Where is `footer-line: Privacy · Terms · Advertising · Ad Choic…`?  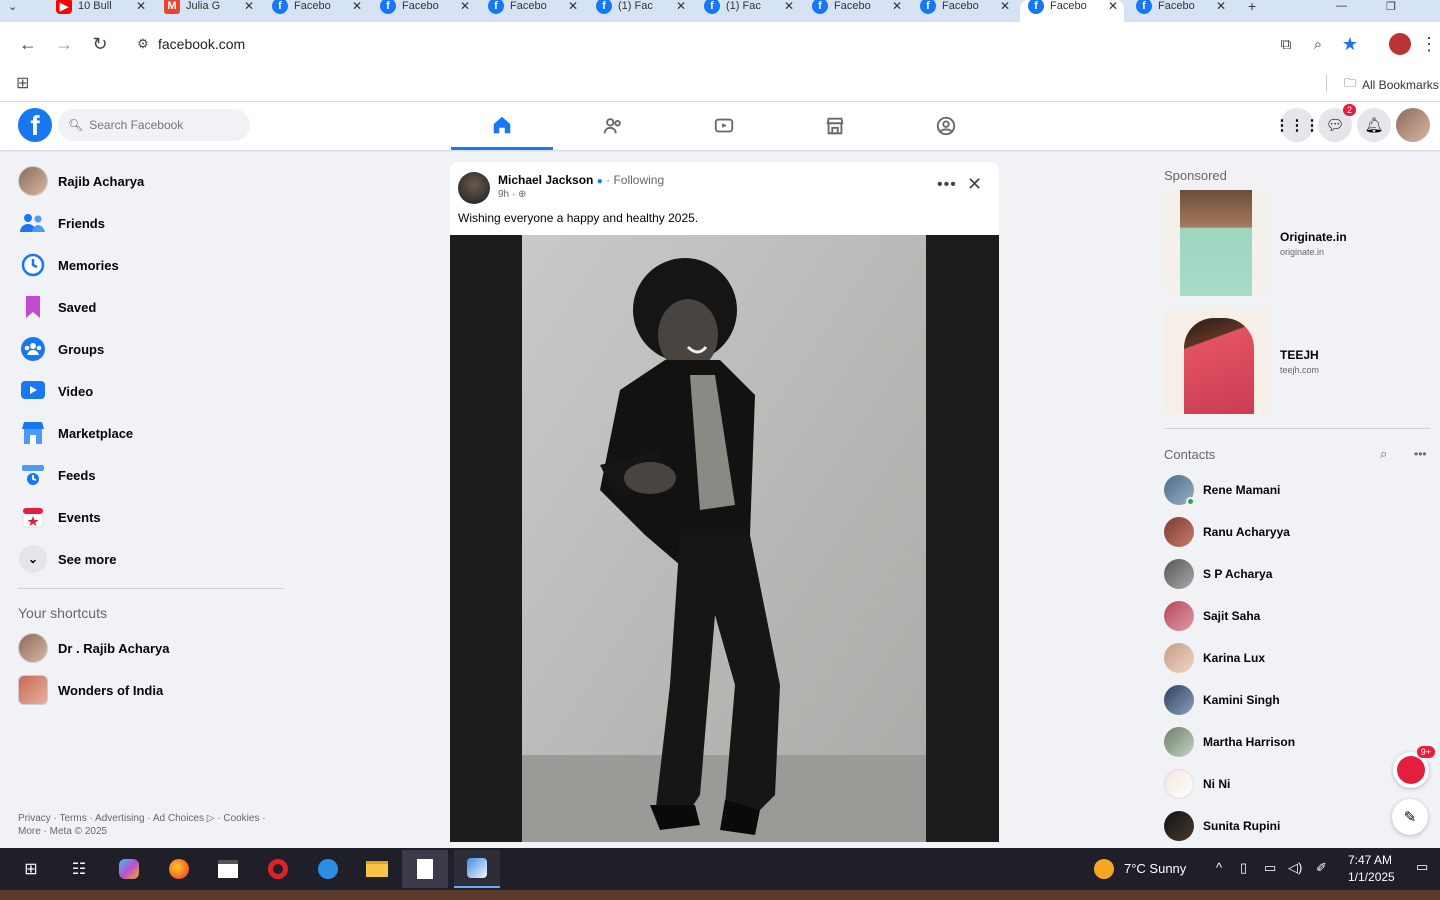 footer-line: Privacy · Terms · Advertising · Ad Choic… is located at coordinates (153, 818).